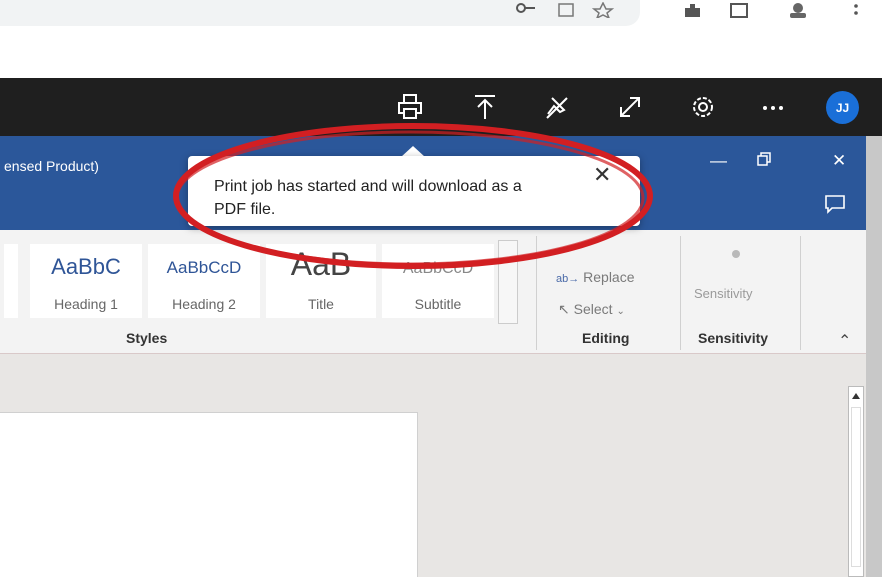 Image resolution: width=882 pixels, height=577 pixels. Describe the element at coordinates (413, 196) in the screenshot. I see `annotation-ellipse` at that location.